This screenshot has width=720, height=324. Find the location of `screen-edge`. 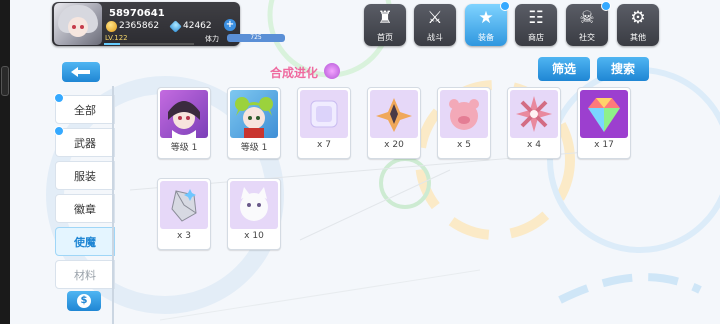

screen-edge is located at coordinates (5, 162).